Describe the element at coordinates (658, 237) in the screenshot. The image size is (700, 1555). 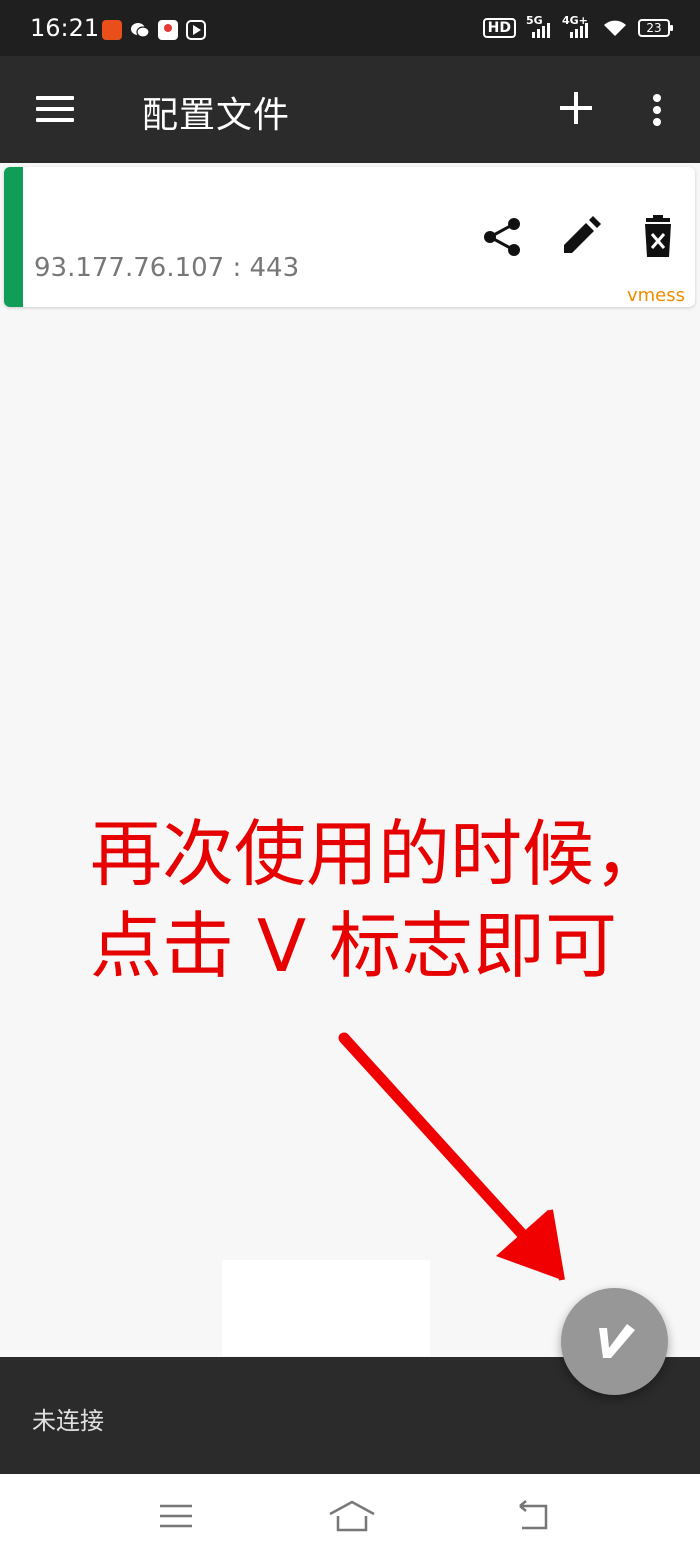
I see `delete-icon` at that location.